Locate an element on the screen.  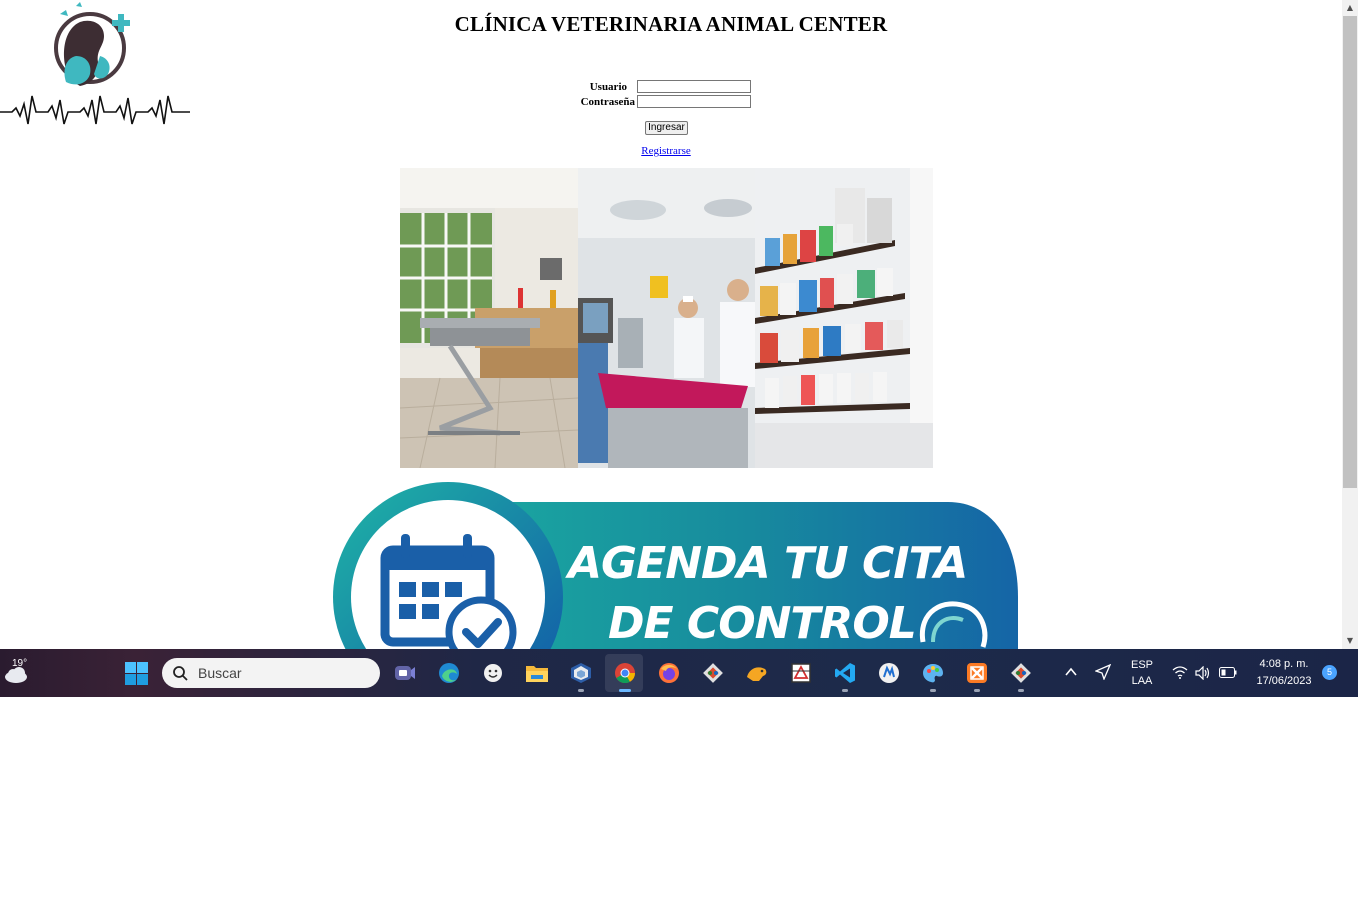
keyboard-layout: LAA is located at coordinates (1142, 681).